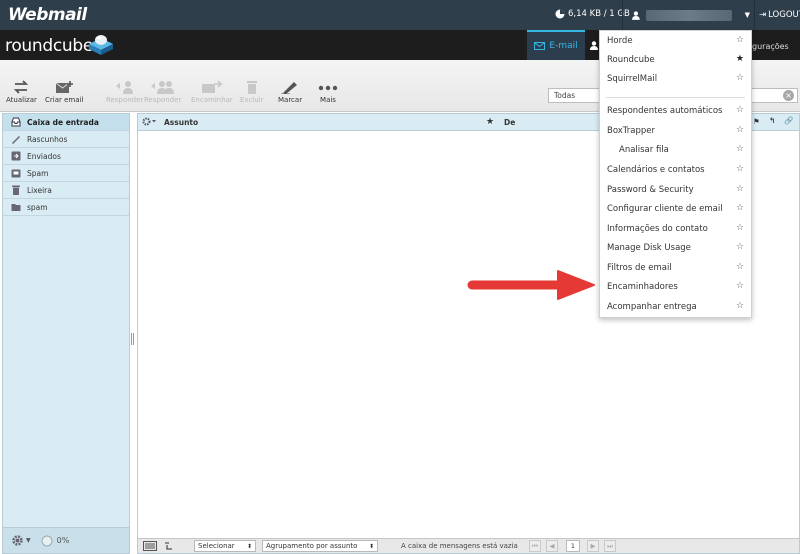 This screenshot has height=554, width=800. I want to click on panel-splitter, so click(132, 339).